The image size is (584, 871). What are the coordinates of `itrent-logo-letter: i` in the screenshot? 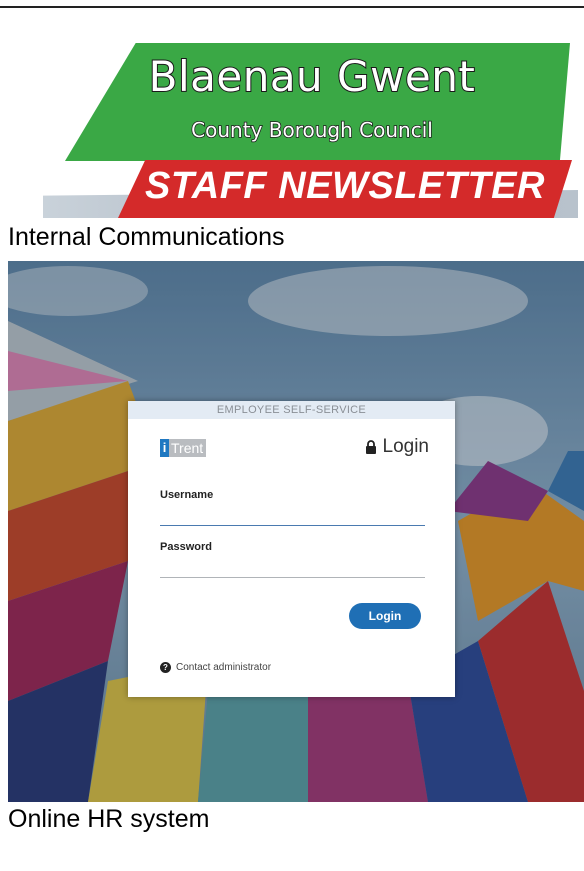 It's located at (164, 448).